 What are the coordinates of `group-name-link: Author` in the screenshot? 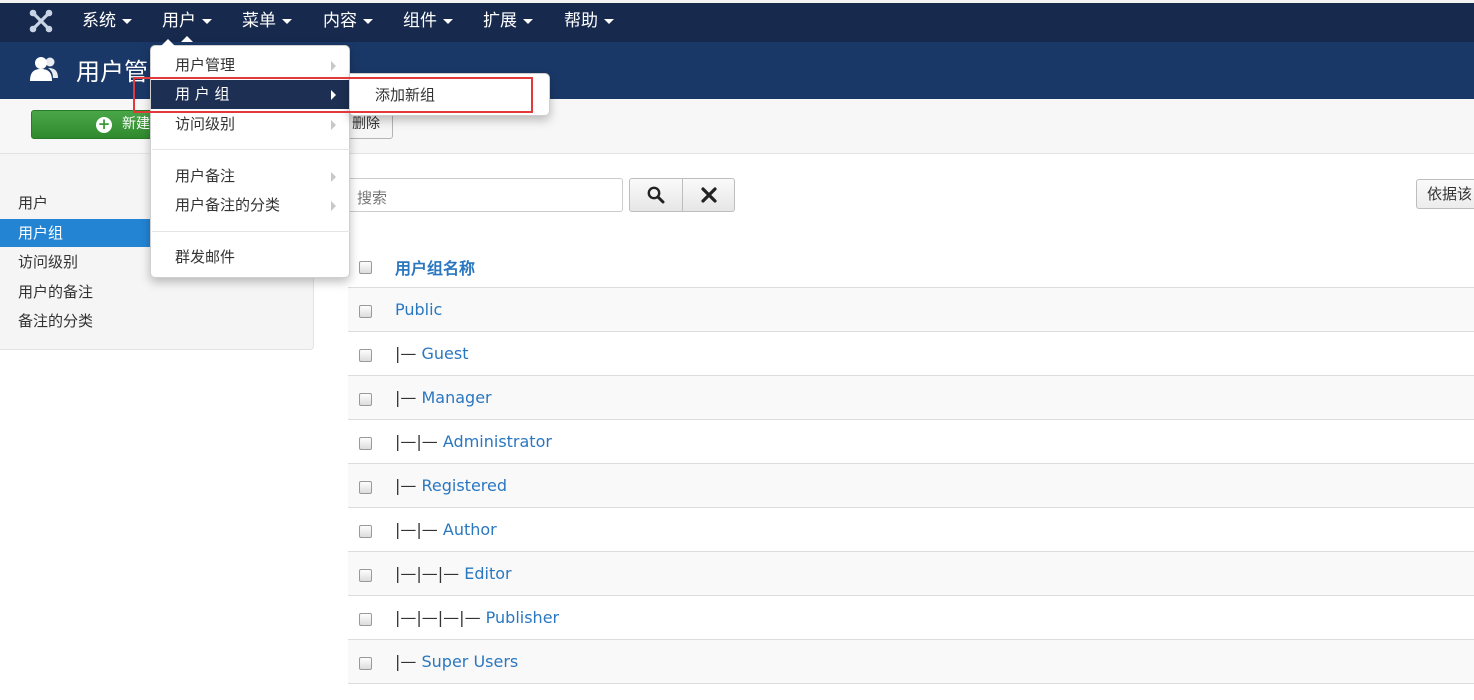 It's located at (470, 529).